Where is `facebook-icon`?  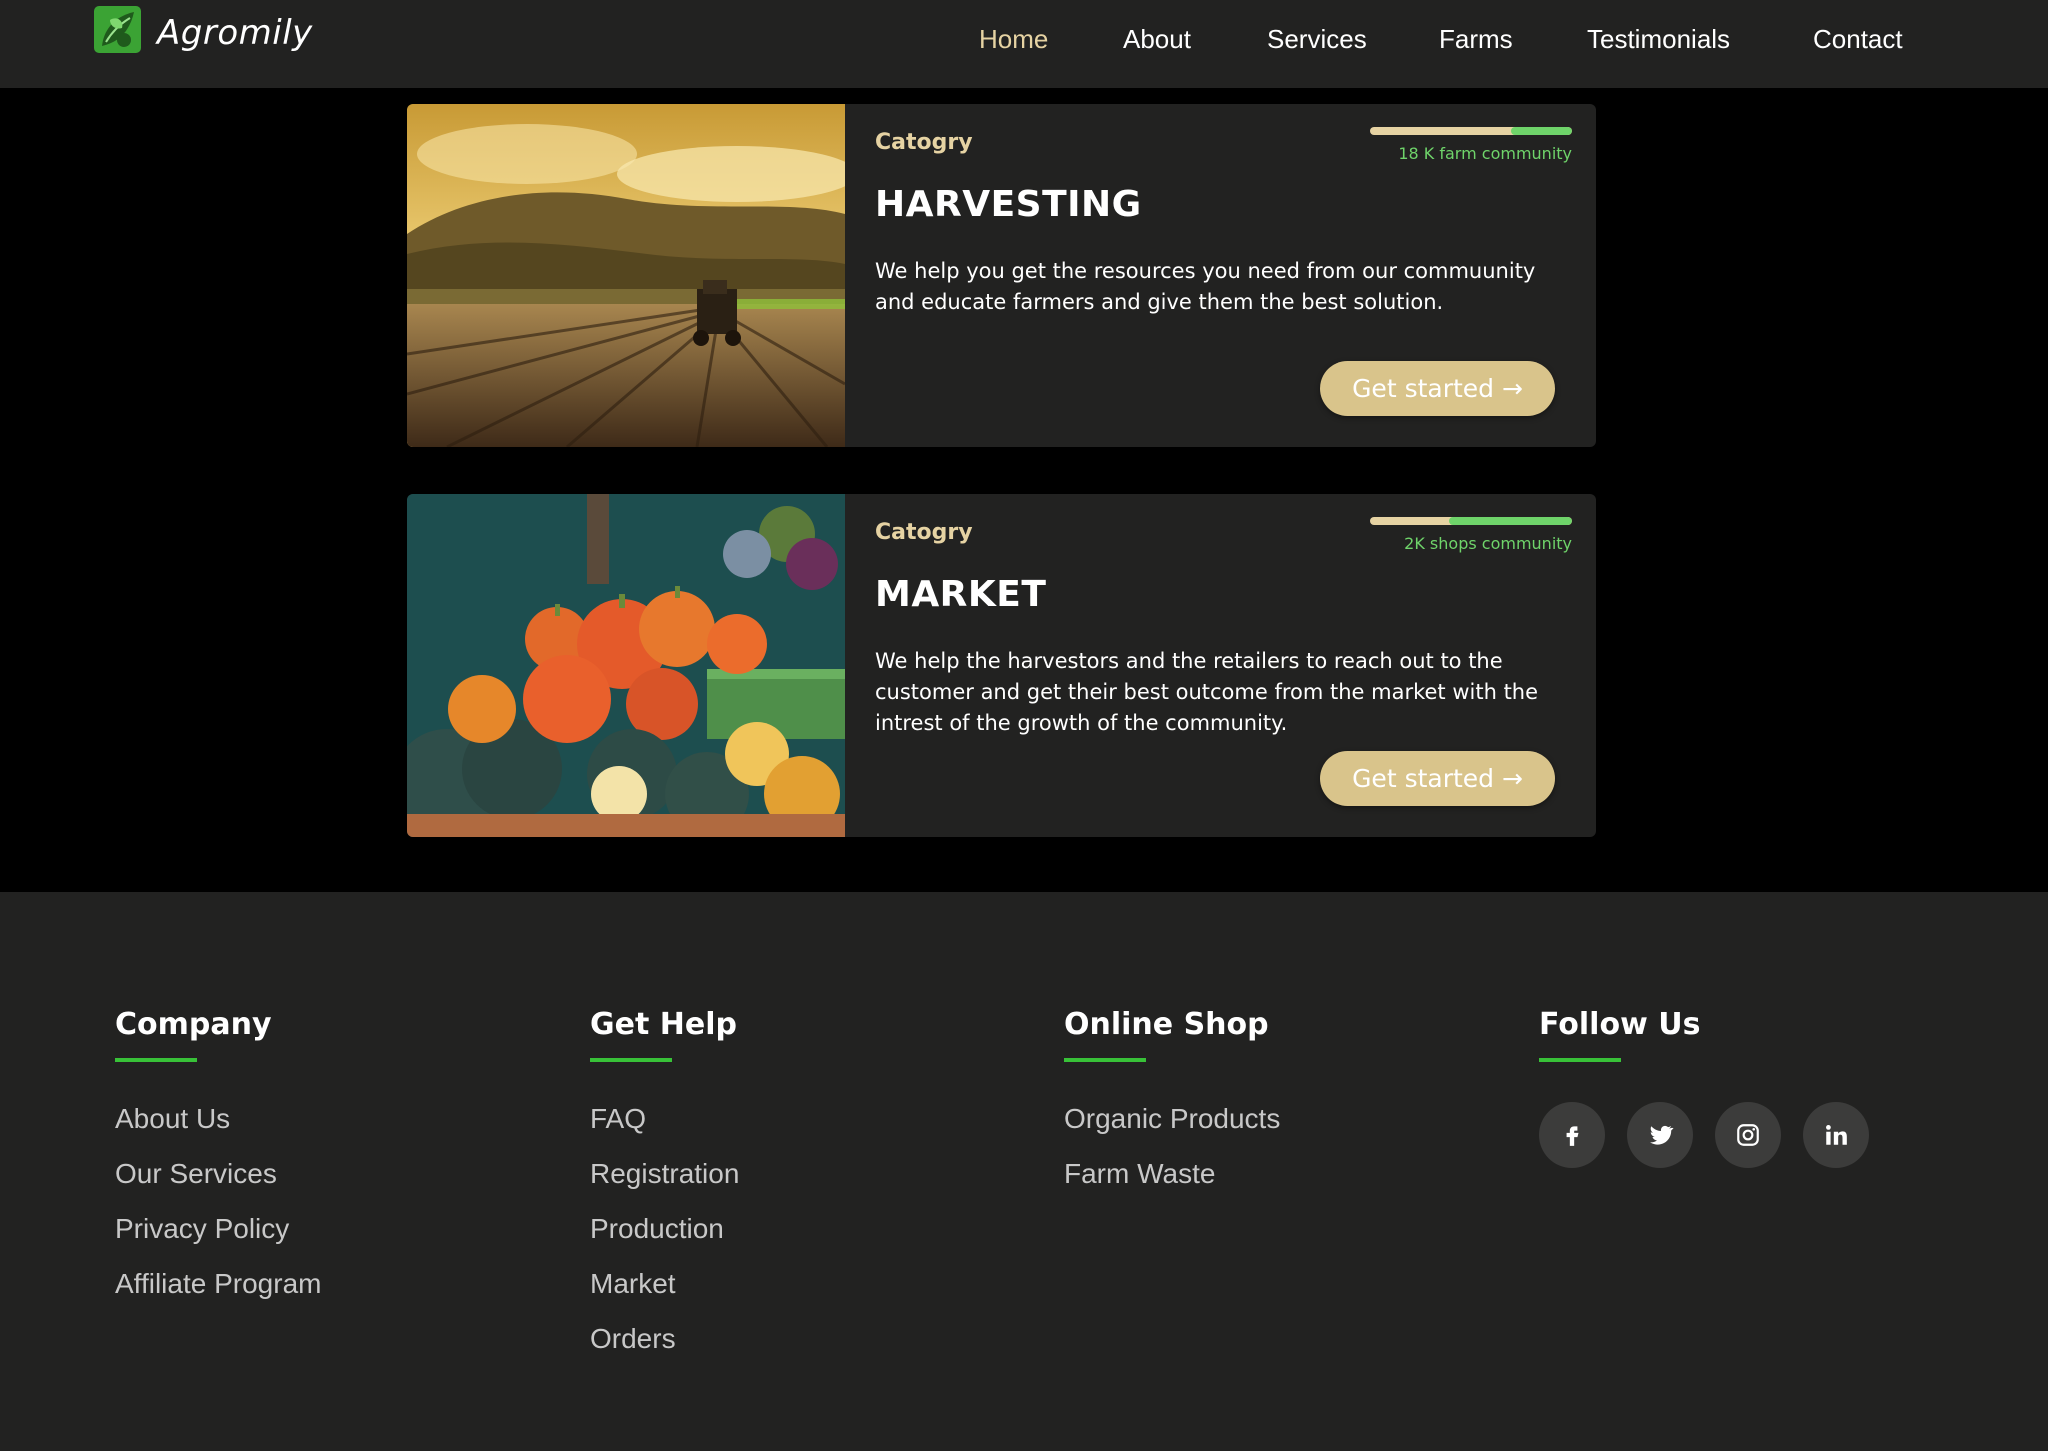 facebook-icon is located at coordinates (1572, 1135).